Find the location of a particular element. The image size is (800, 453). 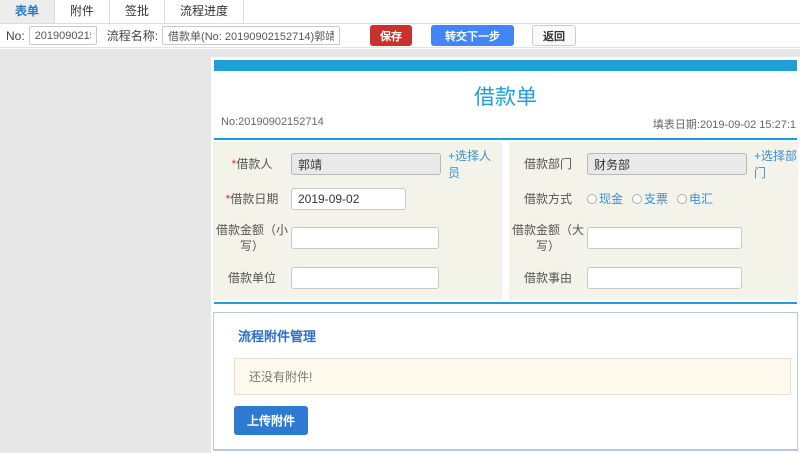

loan-date-input is located at coordinates (348, 198).